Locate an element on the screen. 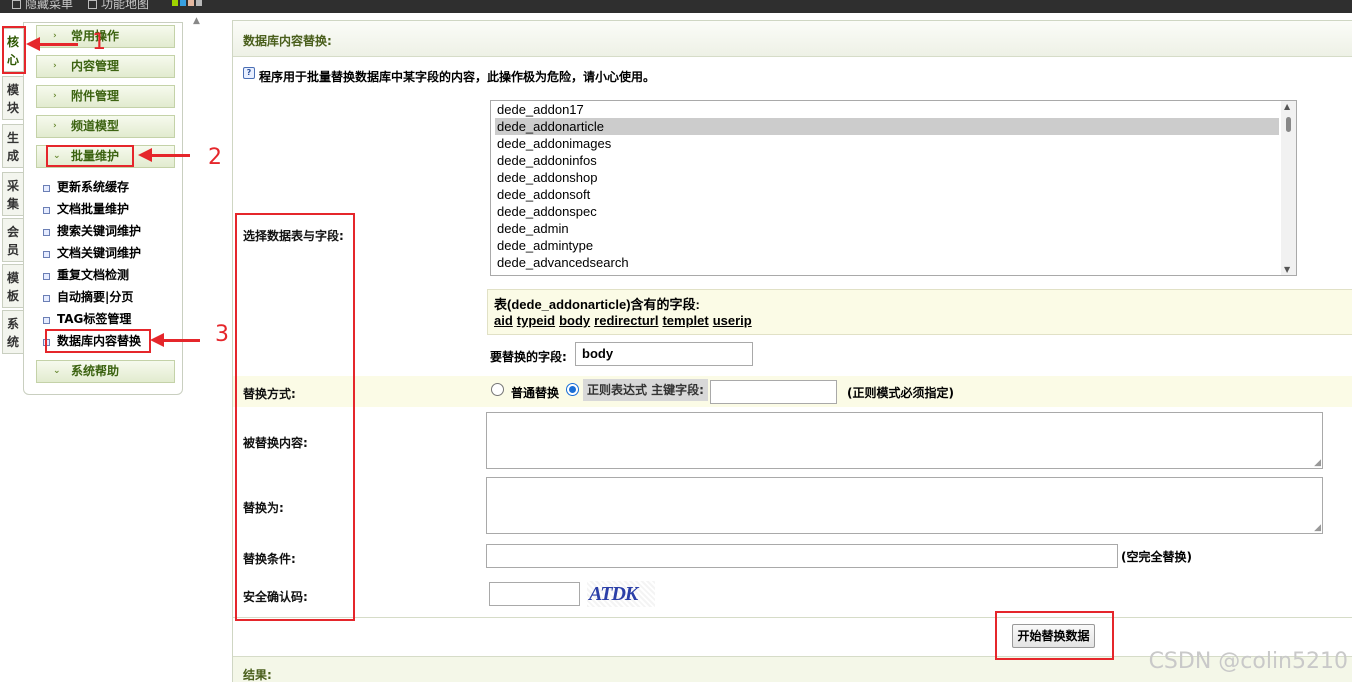  top-toolbar: 隐藏菜单 功能地图 is located at coordinates (676, 6).